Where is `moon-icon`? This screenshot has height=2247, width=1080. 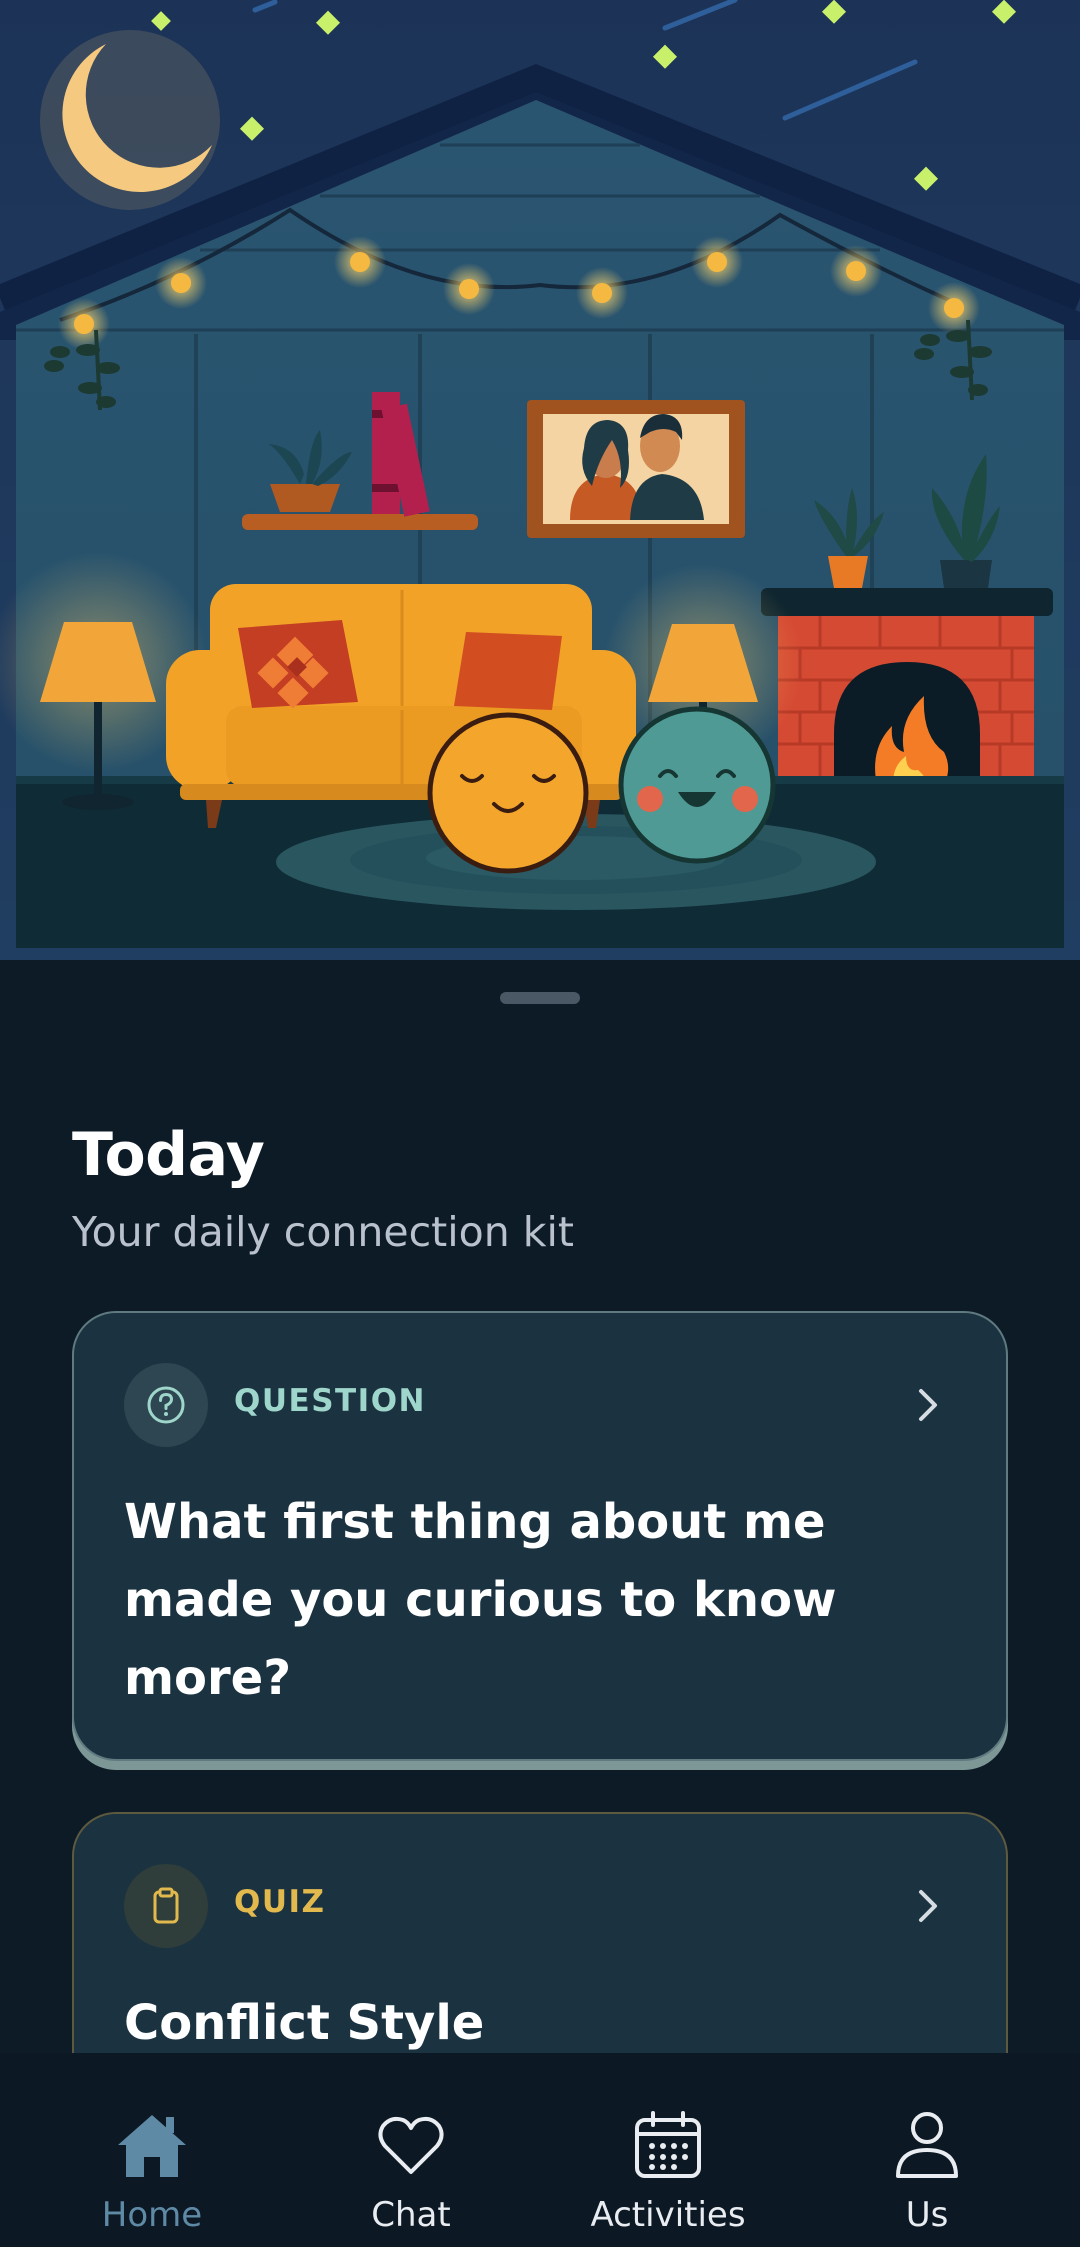 moon-icon is located at coordinates (130, 120).